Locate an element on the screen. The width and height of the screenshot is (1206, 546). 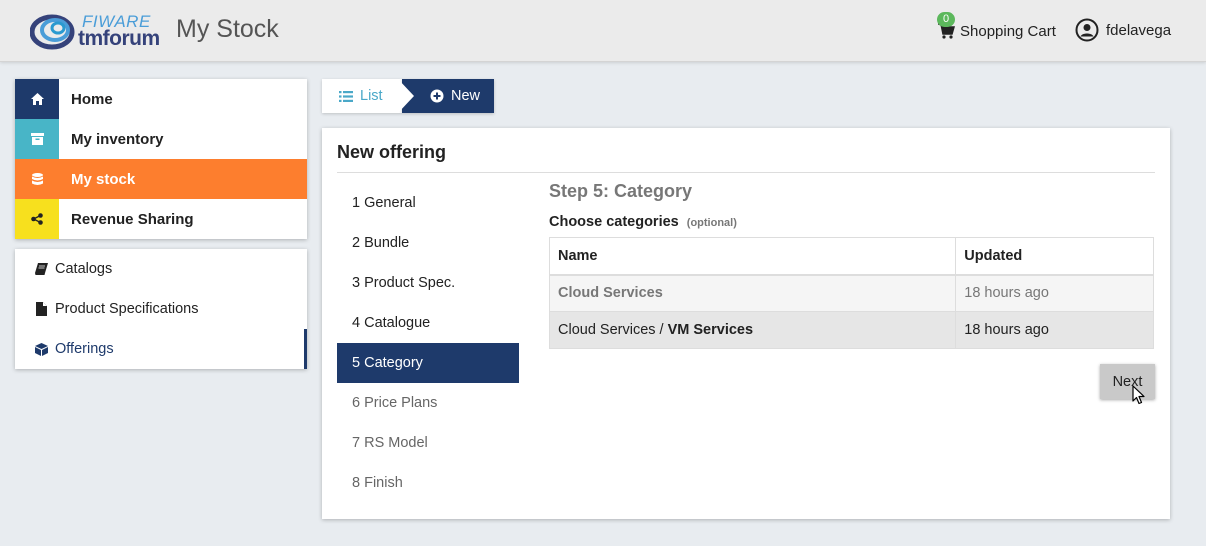
logo-tmforum-text: tmforum is located at coordinates (119, 38).